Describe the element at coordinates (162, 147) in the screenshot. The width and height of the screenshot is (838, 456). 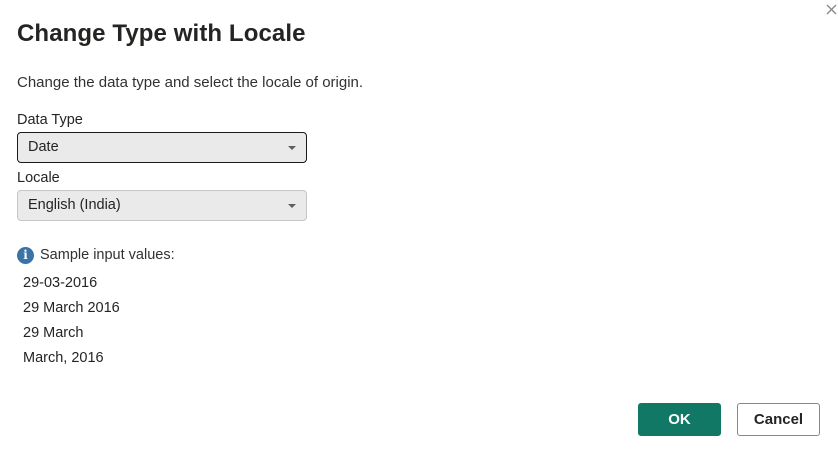
I see `data-type-dropdown: Date` at that location.